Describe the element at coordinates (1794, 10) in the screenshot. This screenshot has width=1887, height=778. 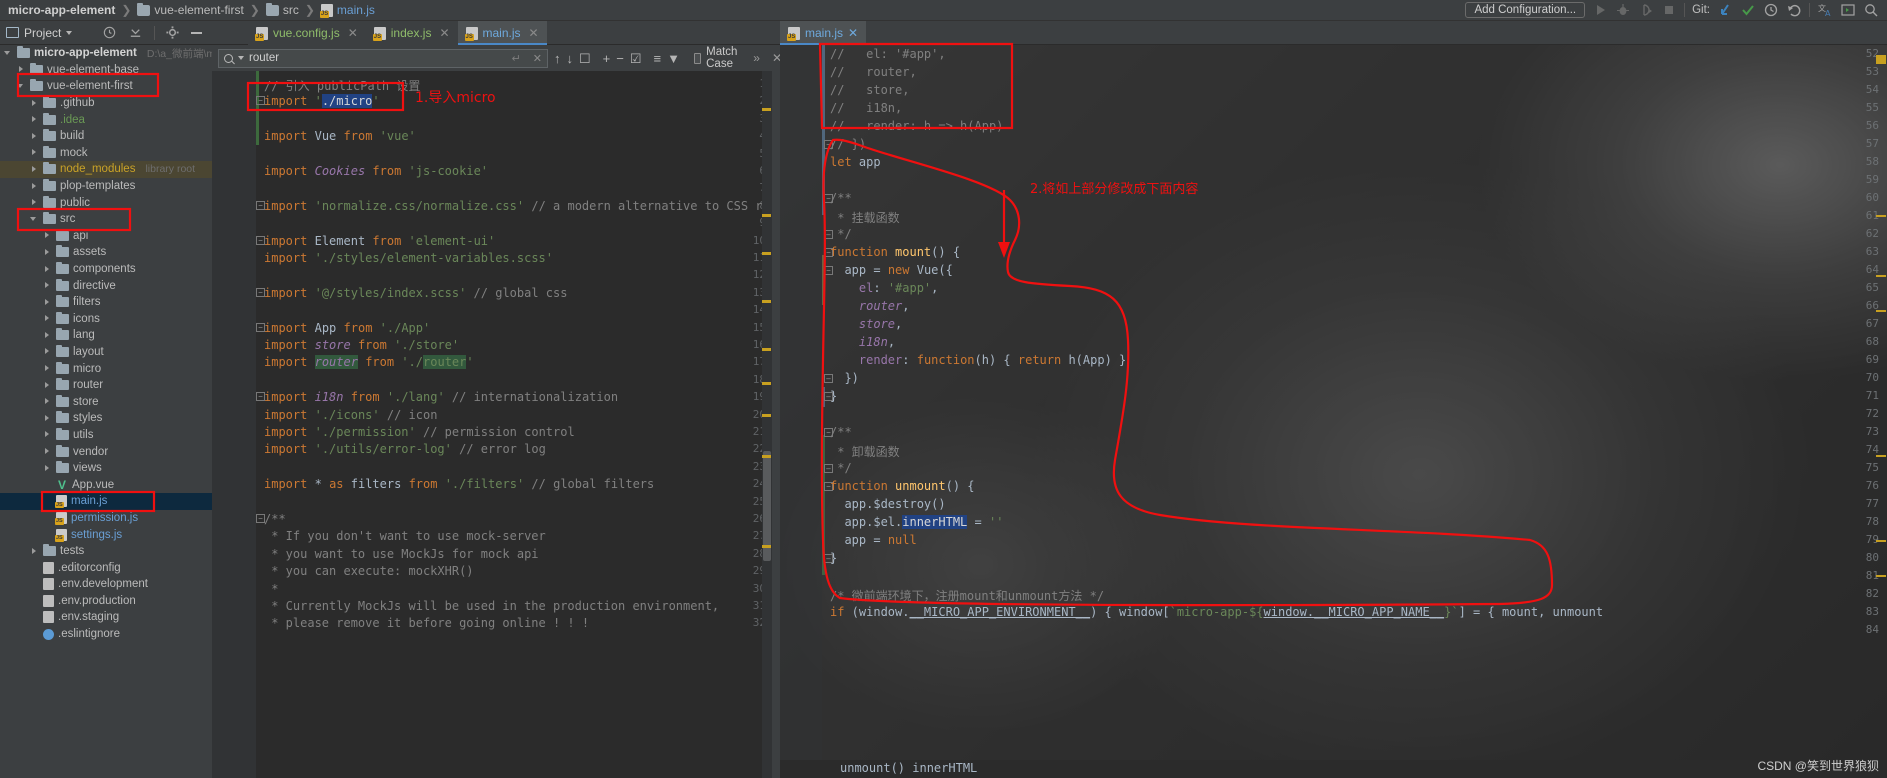
I see `rollback-icon` at that location.